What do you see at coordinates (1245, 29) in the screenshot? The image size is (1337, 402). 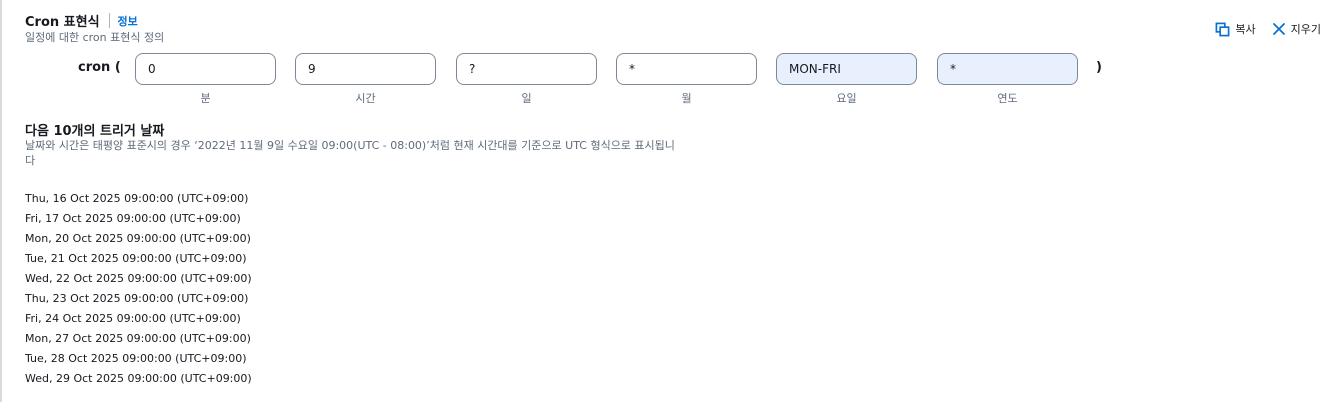 I see `copy-label: 복사` at bounding box center [1245, 29].